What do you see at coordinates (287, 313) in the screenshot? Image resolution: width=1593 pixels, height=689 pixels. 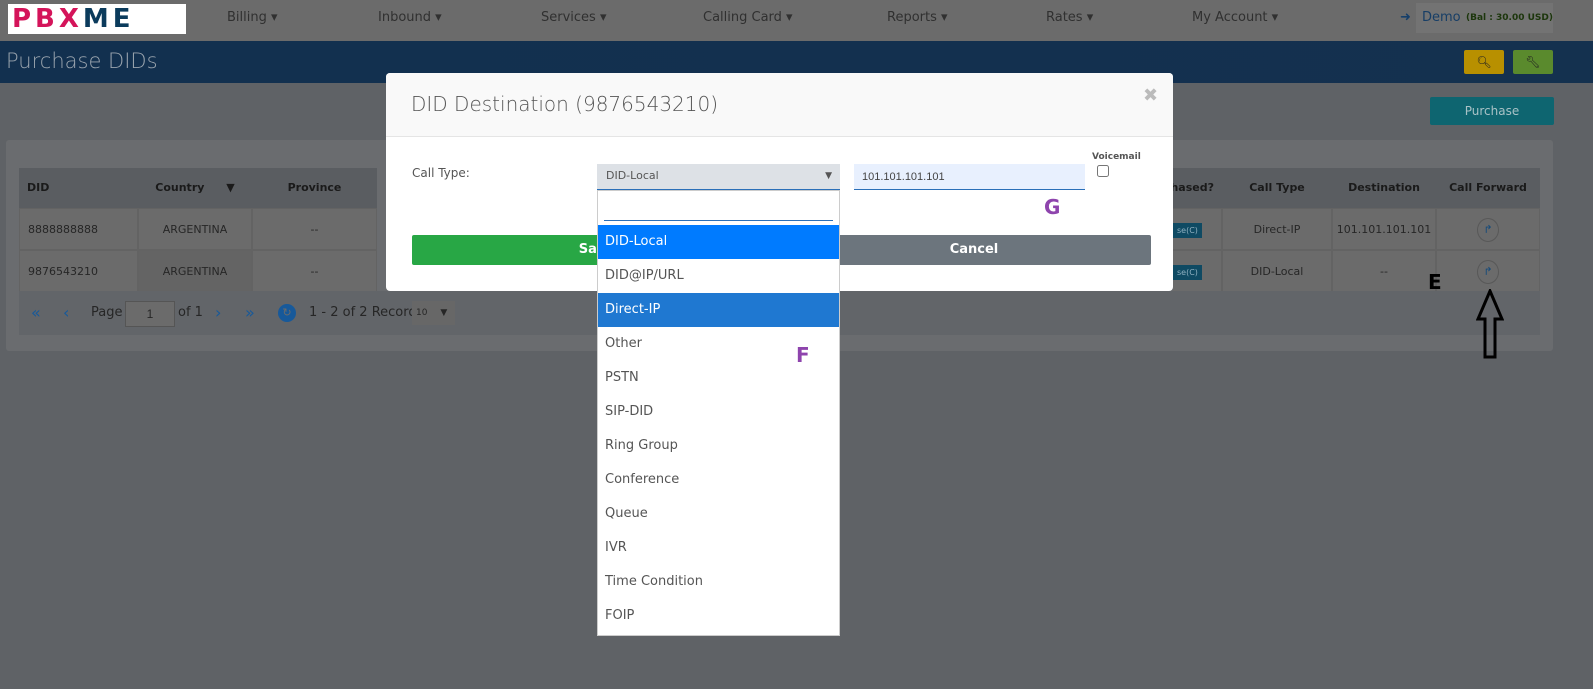 I see `refresh-icon: ↻` at bounding box center [287, 313].